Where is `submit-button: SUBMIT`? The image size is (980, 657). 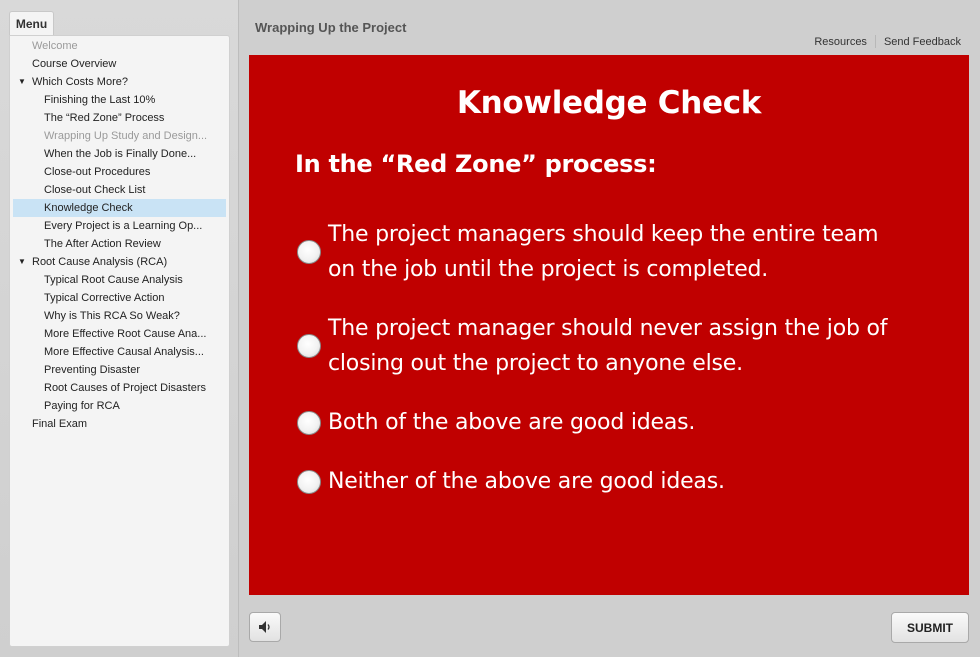
submit-button: SUBMIT is located at coordinates (930, 627).